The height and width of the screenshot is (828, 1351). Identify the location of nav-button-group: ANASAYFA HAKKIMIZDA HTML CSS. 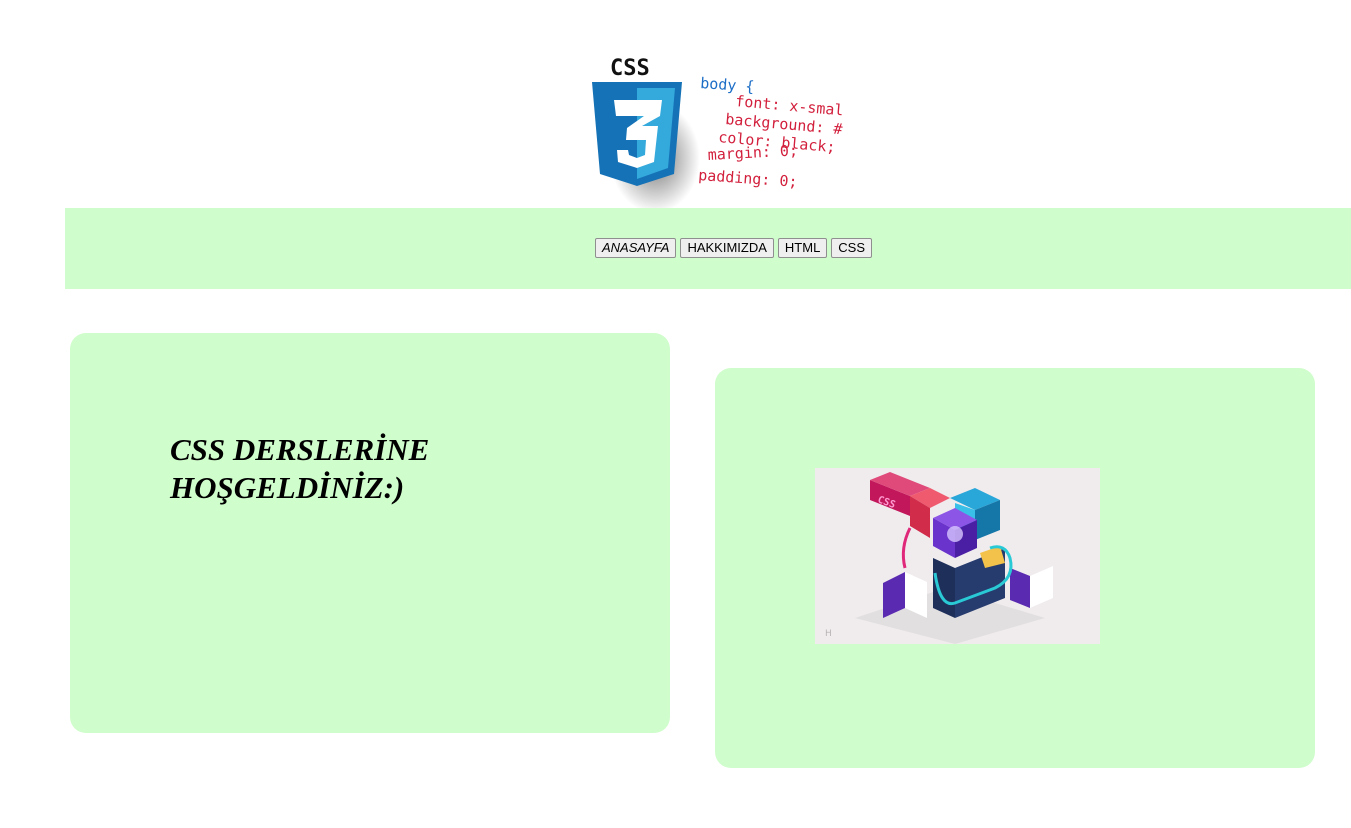
(734, 248).